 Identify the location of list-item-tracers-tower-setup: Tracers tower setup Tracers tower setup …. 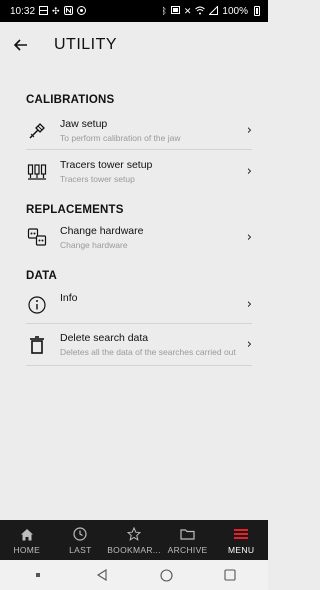
(139, 171).